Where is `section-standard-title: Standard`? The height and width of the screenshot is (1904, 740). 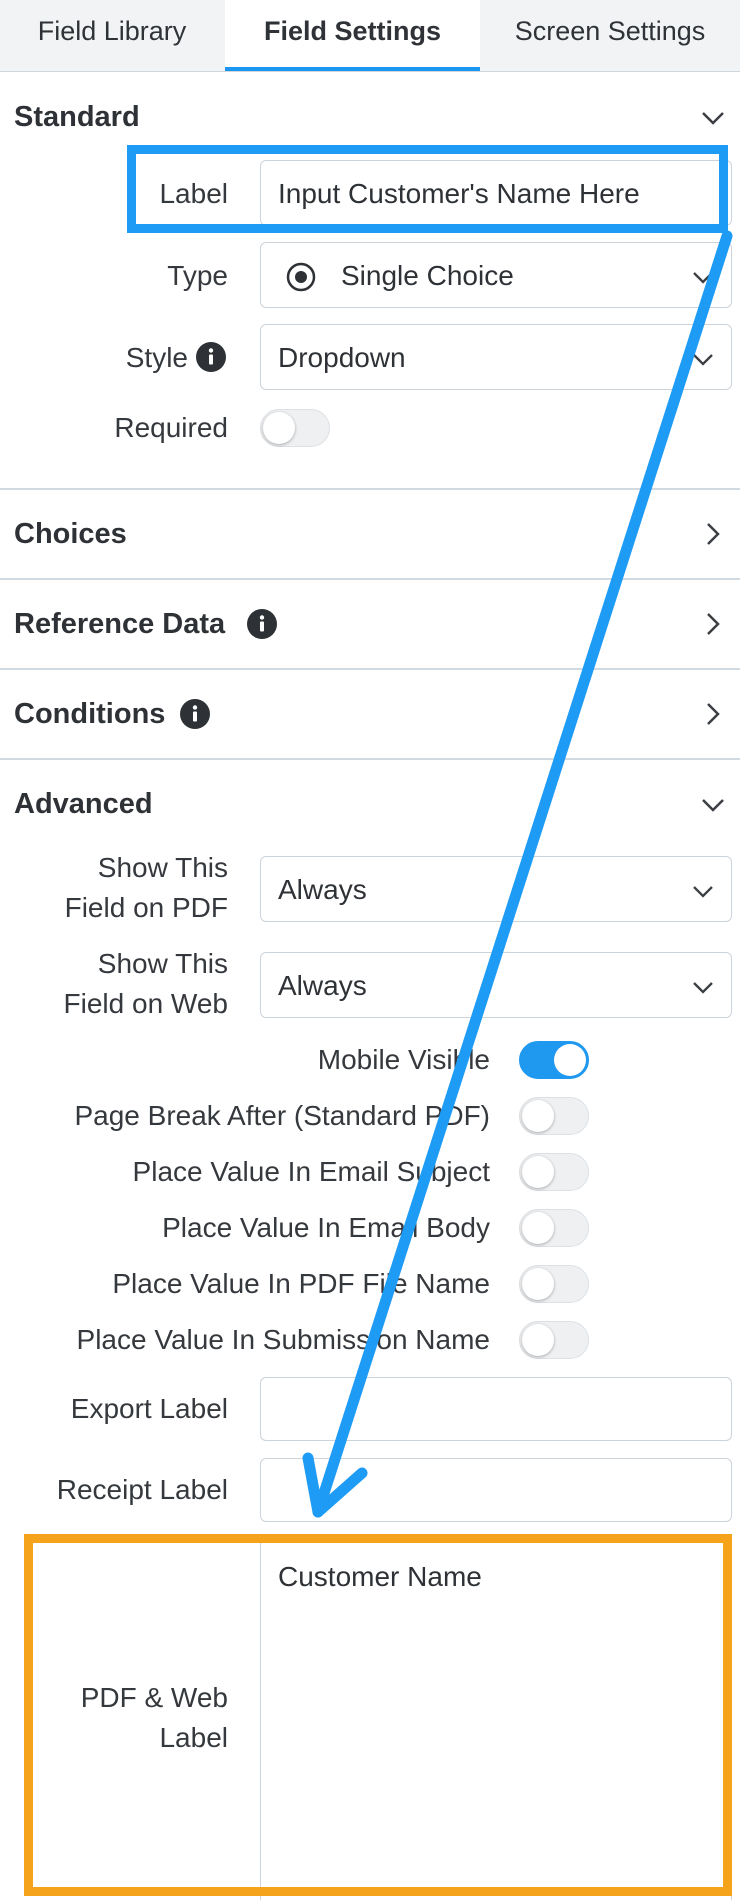 section-standard-title: Standard is located at coordinates (77, 117).